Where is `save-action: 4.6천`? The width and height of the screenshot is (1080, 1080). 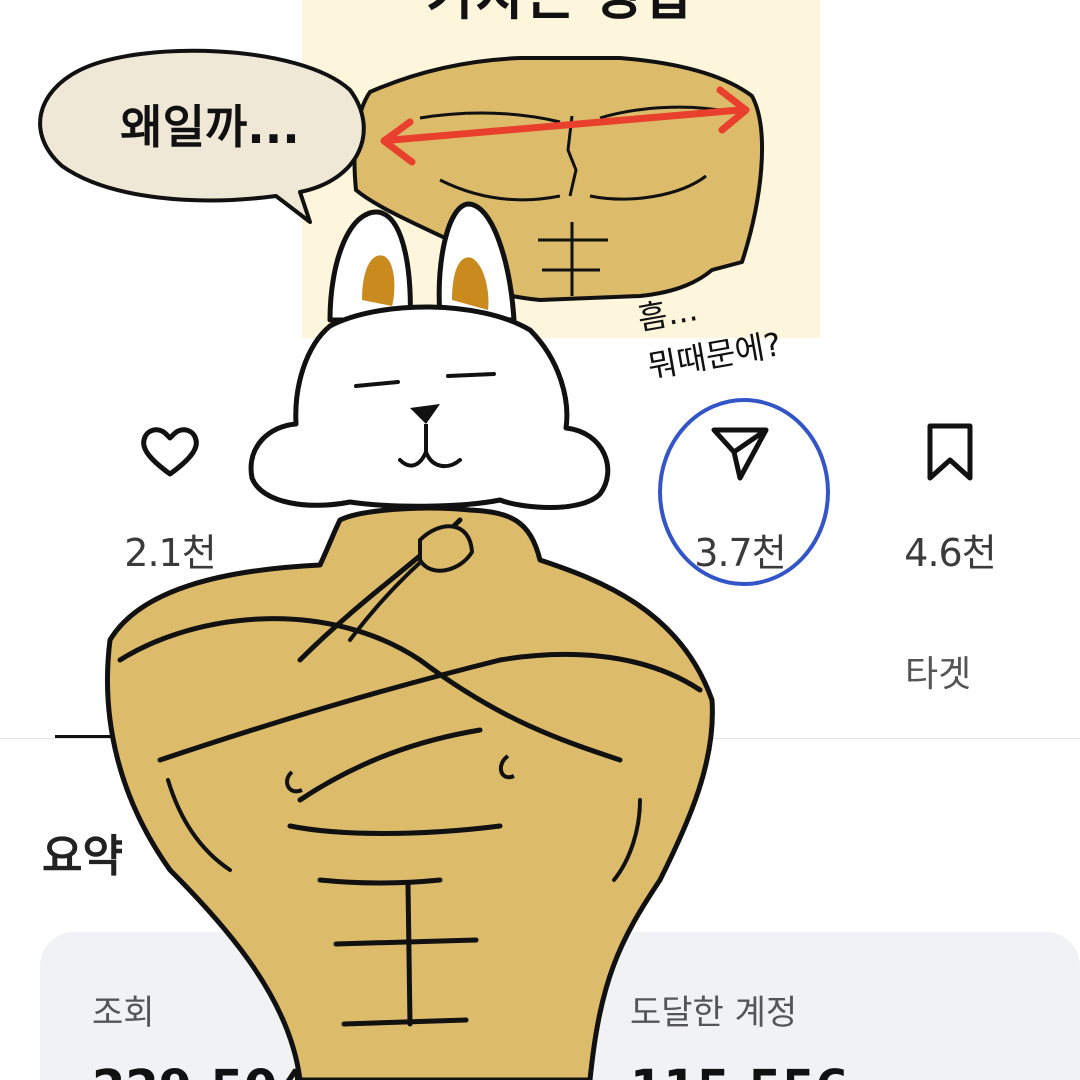
save-action: 4.6천 is located at coordinates (950, 498).